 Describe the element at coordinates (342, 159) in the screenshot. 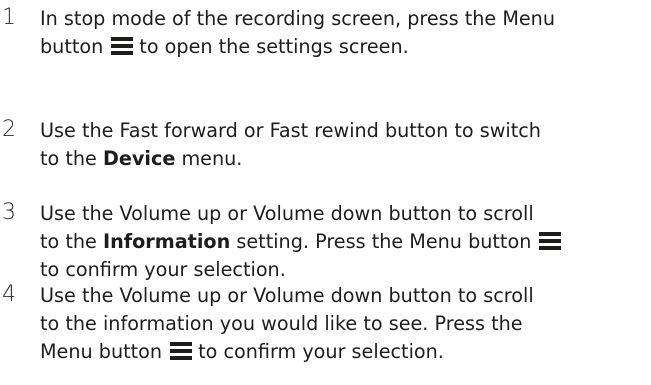

I see `step-line: to the Device menu.` at that location.